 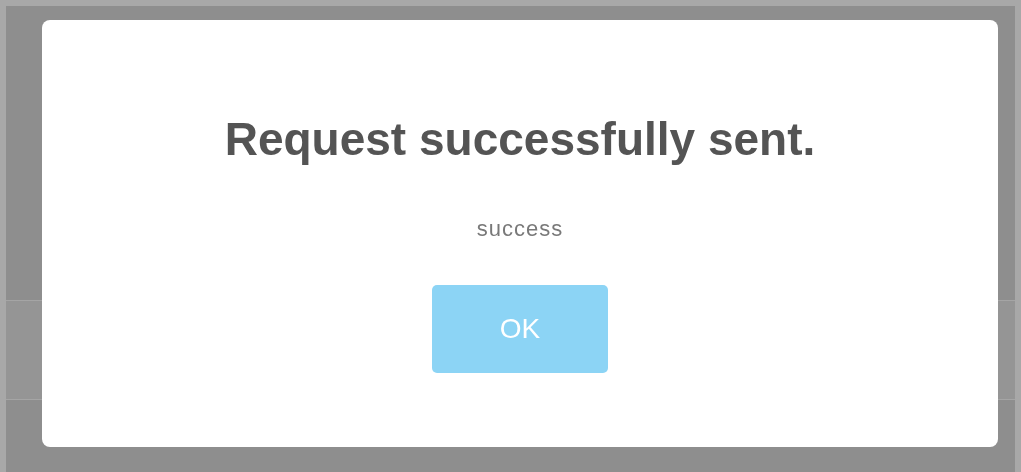 I want to click on ok-button: OK, so click(x=520, y=329).